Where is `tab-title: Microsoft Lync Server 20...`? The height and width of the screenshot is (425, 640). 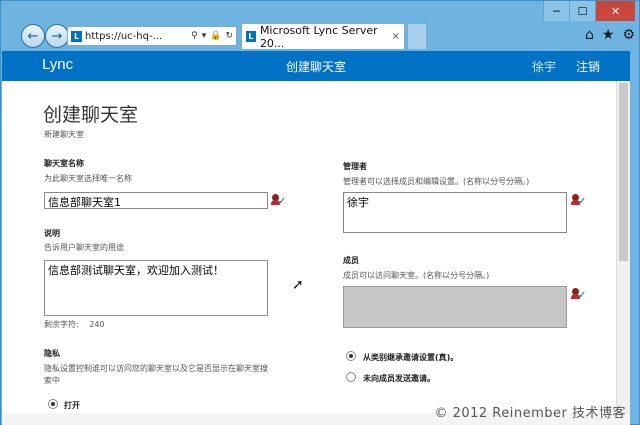
tab-title: Microsoft Lync Server 20... is located at coordinates (318, 36).